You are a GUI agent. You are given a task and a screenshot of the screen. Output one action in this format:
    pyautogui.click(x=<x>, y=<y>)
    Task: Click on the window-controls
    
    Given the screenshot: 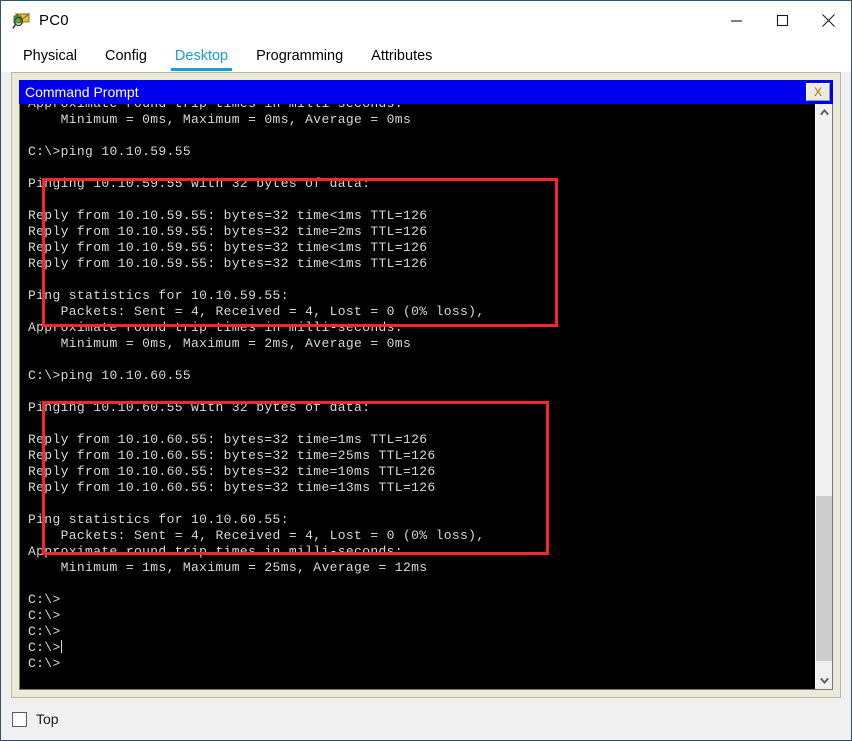 What is the action you would take?
    pyautogui.click(x=782, y=20)
    